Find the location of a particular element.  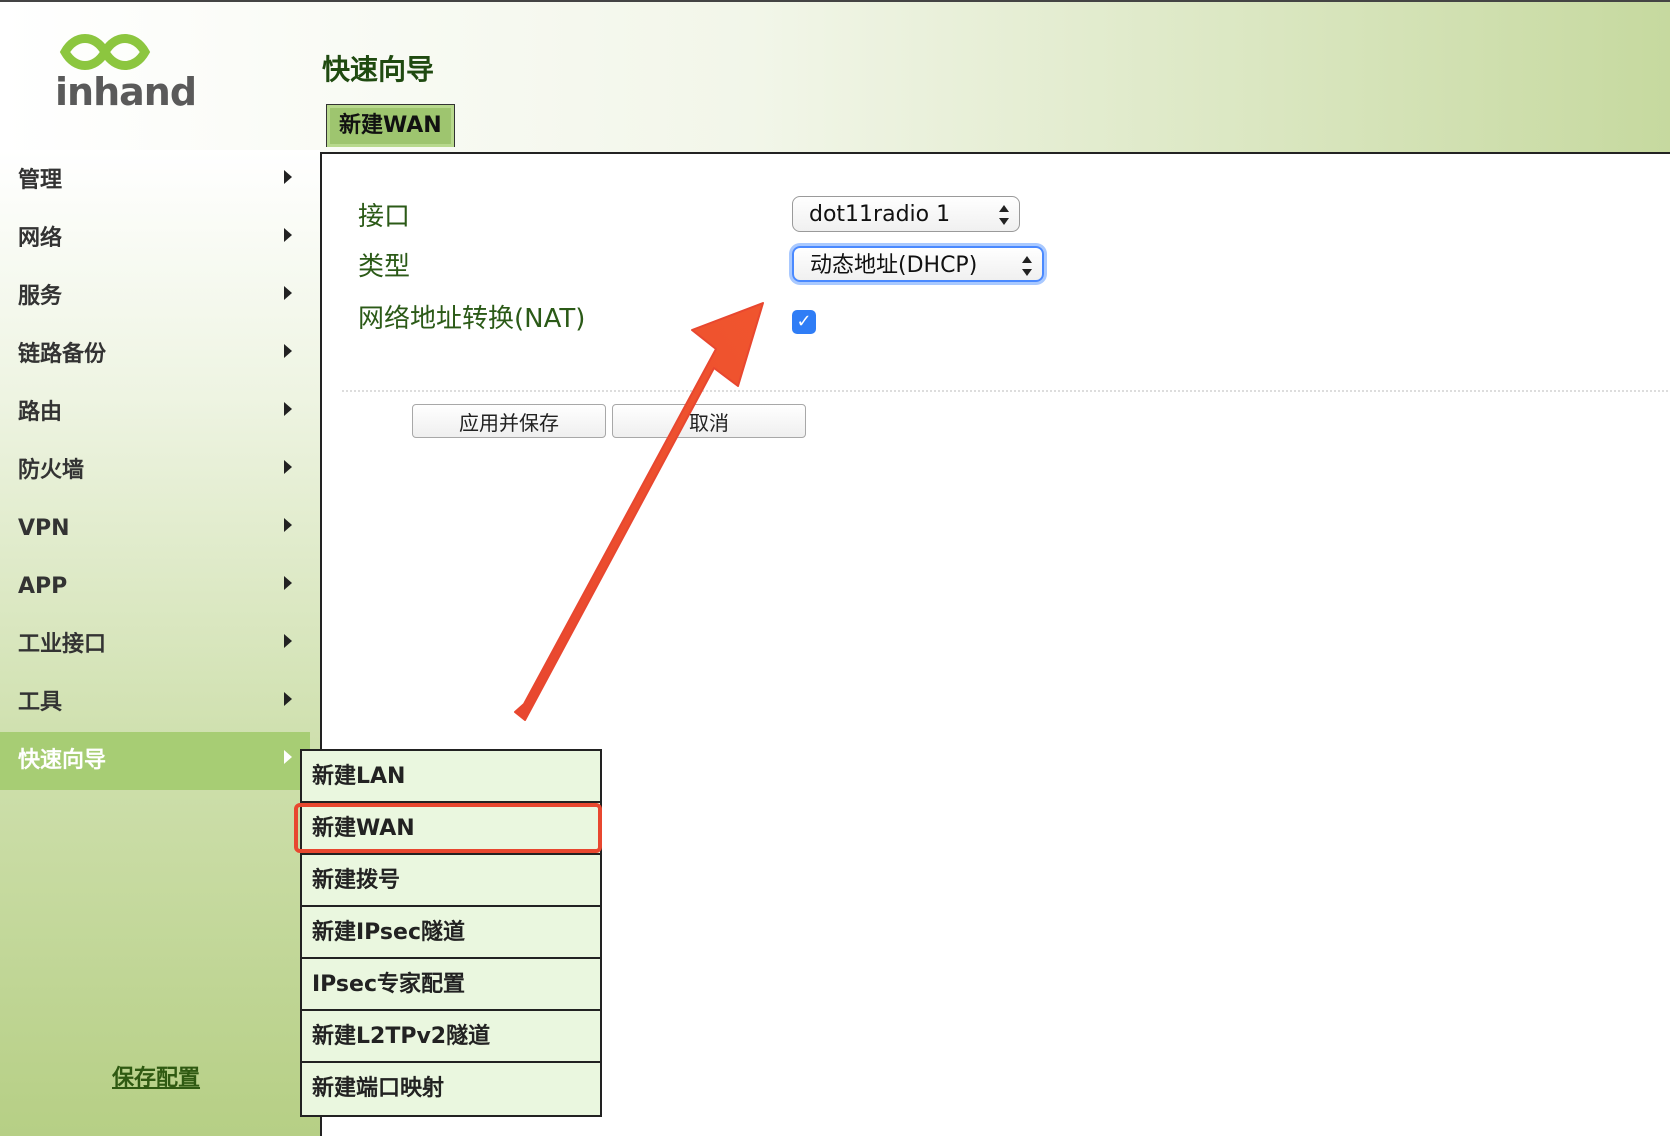

type-select: 动态地址(DHCP) is located at coordinates (918, 264).